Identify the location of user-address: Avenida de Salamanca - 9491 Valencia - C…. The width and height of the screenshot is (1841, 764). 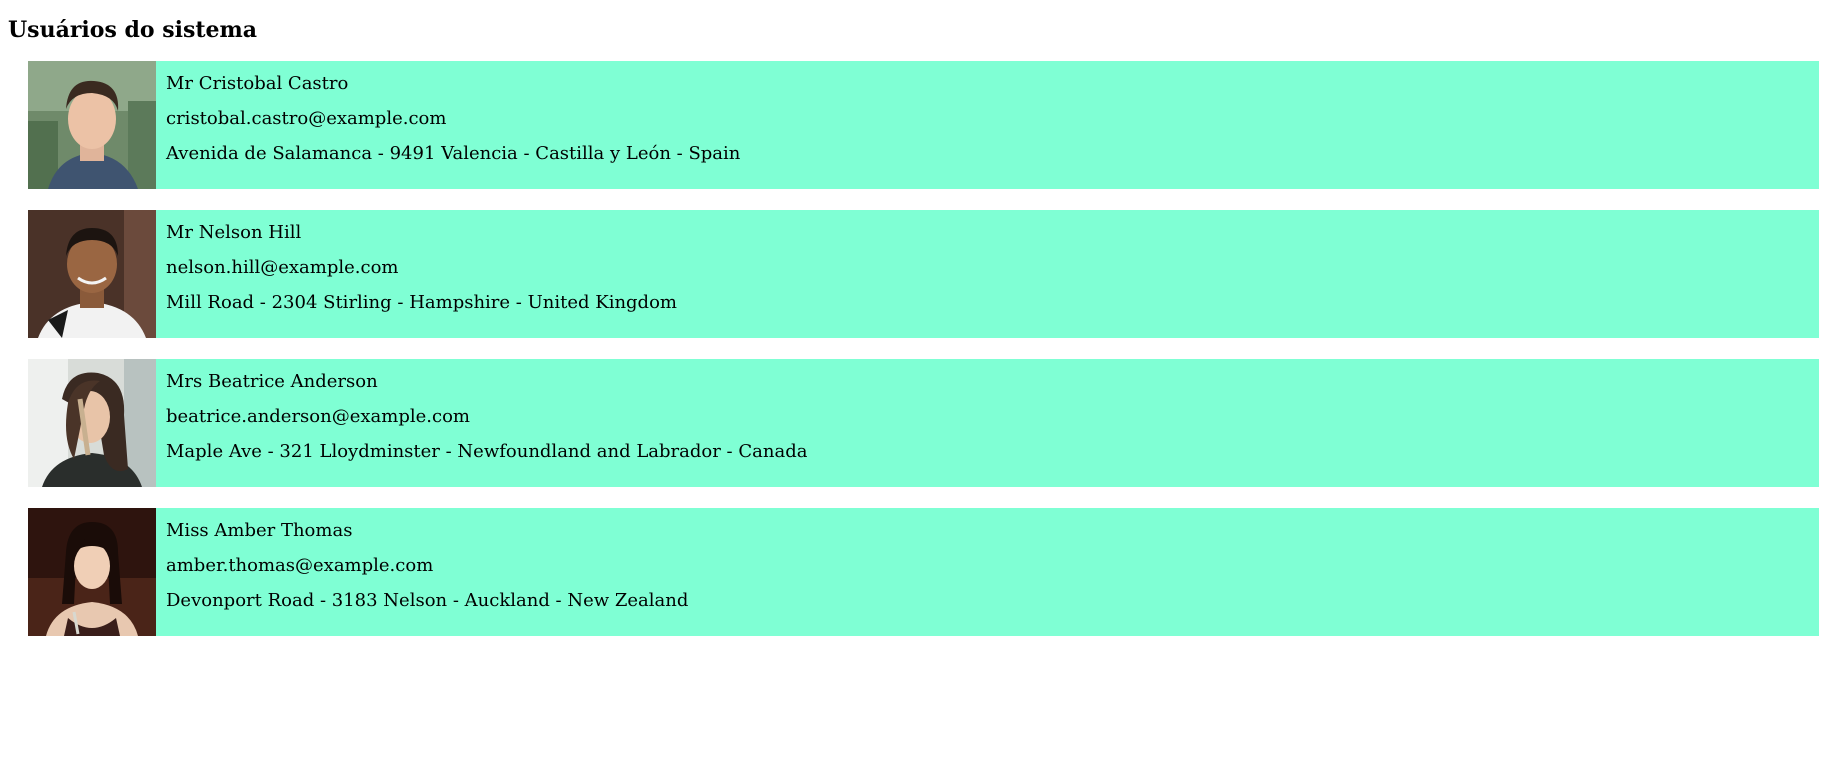
(453, 153).